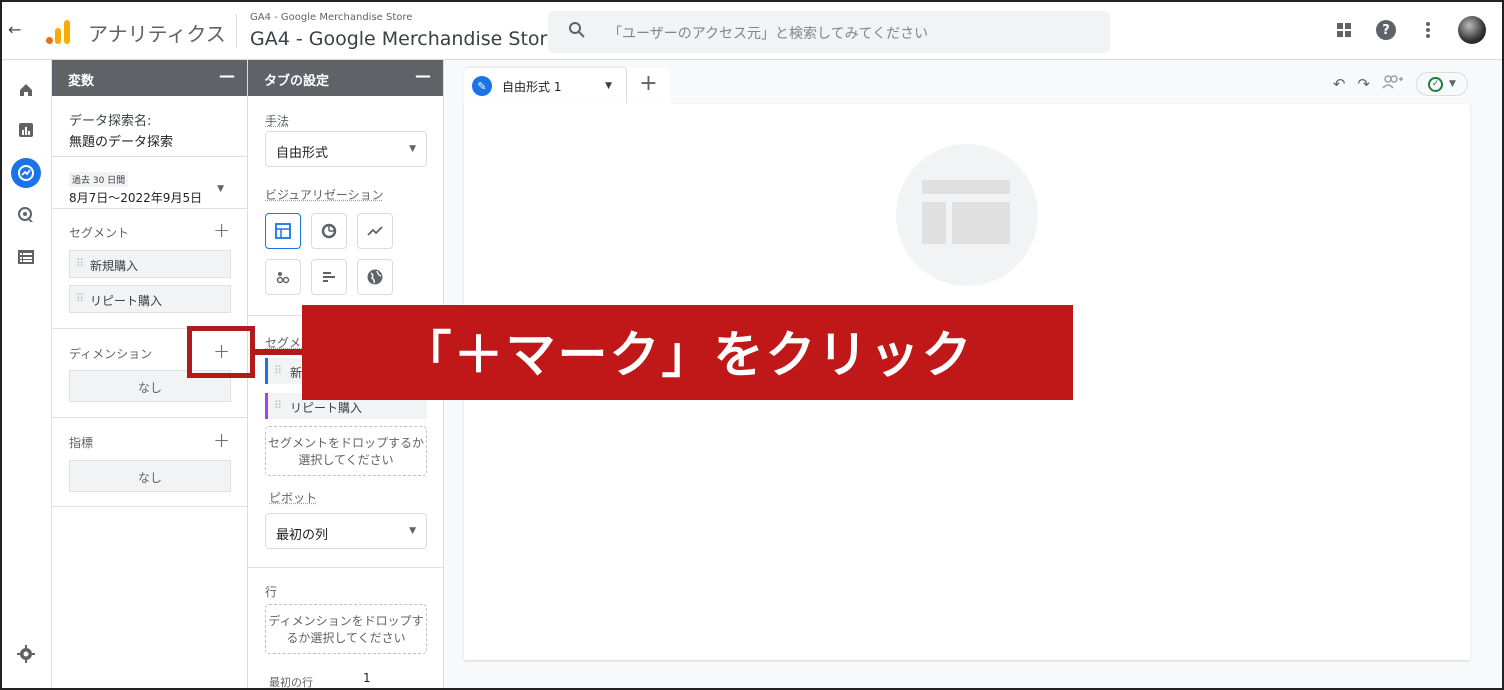  Describe the element at coordinates (302, 153) in the screenshot. I see `technique-value: 自由形式` at that location.